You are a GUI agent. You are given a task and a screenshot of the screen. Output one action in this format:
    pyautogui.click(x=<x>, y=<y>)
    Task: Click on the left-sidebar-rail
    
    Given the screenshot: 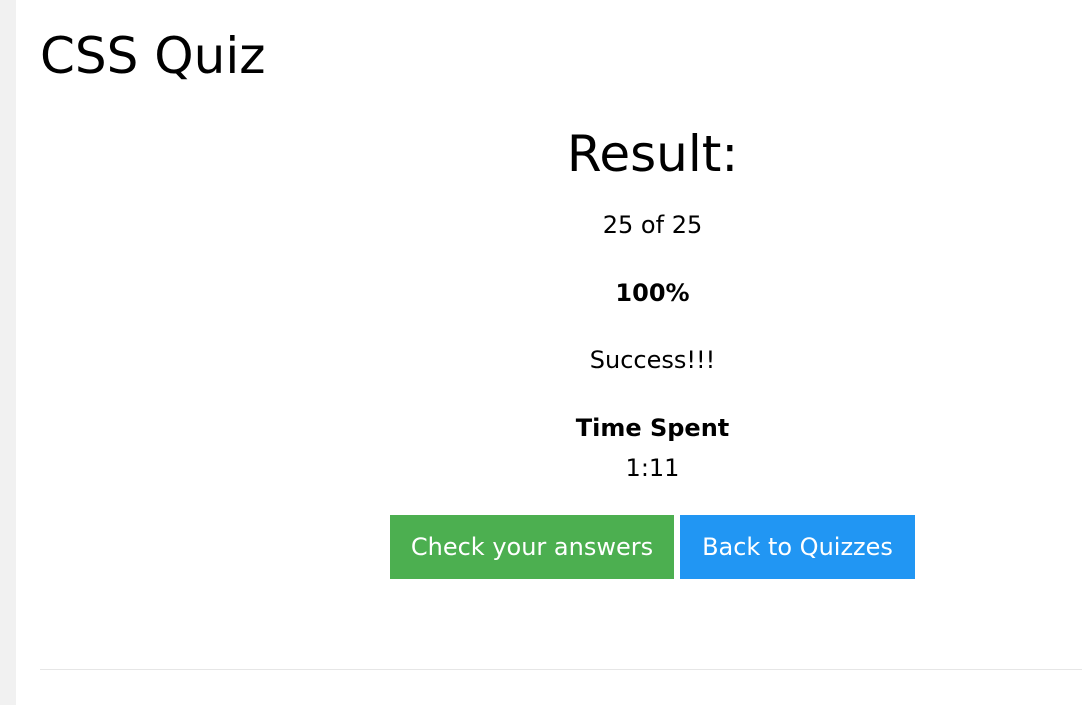 What is the action you would take?
    pyautogui.click(x=8, y=352)
    